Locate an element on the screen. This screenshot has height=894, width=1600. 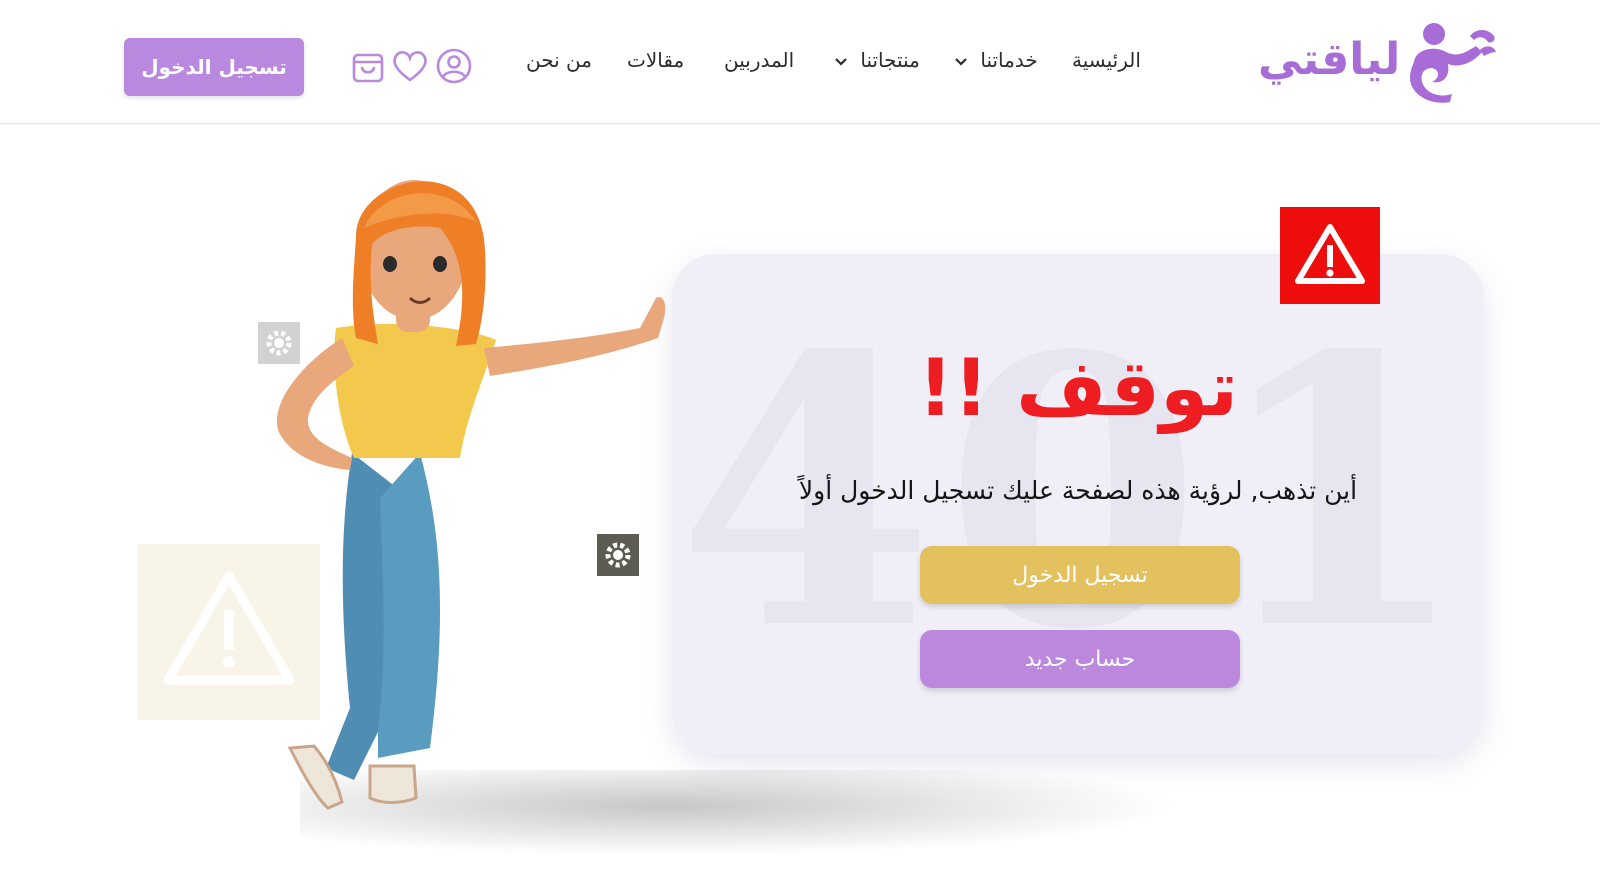
nav-item-label: من نحن is located at coordinates (559, 60).